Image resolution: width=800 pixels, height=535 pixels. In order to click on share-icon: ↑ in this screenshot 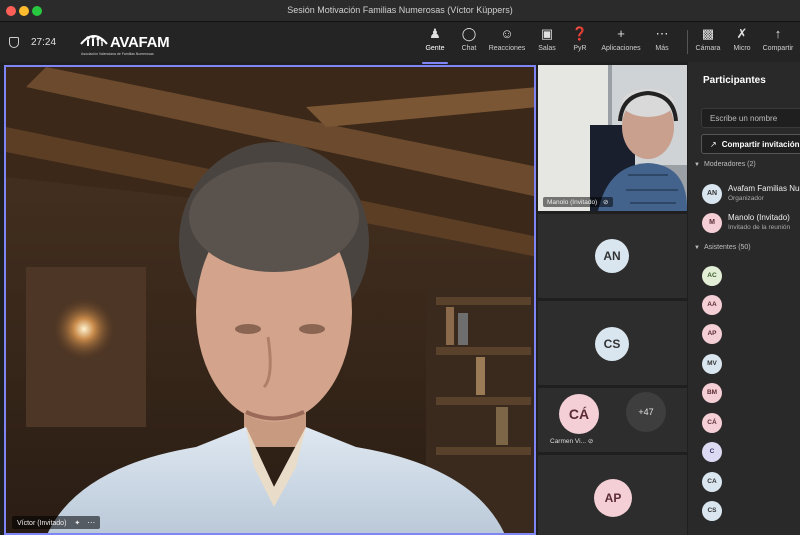, I will do `click(778, 33)`.